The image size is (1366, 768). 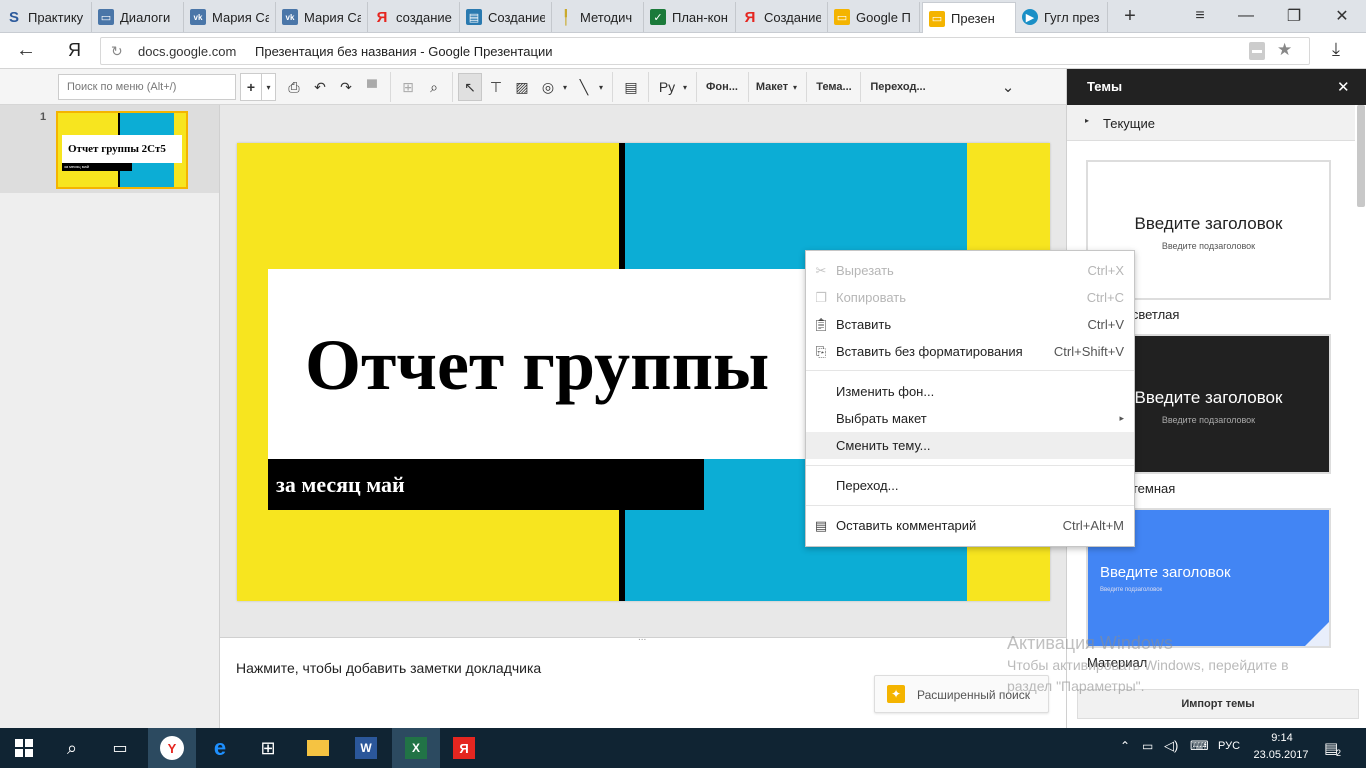 What do you see at coordinates (537, 365) in the screenshot?
I see `slide-title: Отчет группы` at bounding box center [537, 365].